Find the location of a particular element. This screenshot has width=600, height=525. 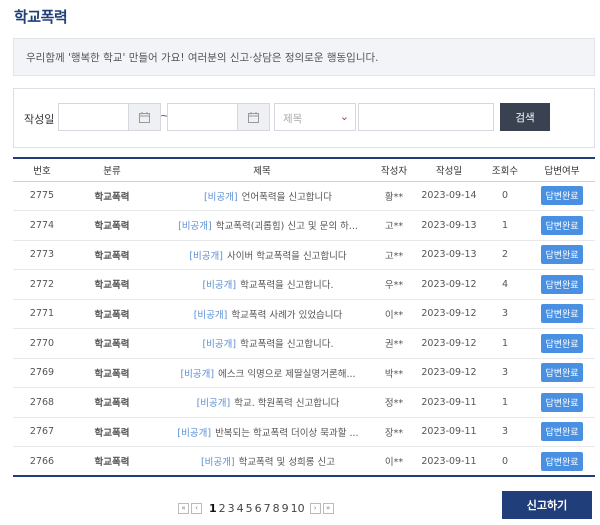

page-number-link: 7 is located at coordinates (267, 508).